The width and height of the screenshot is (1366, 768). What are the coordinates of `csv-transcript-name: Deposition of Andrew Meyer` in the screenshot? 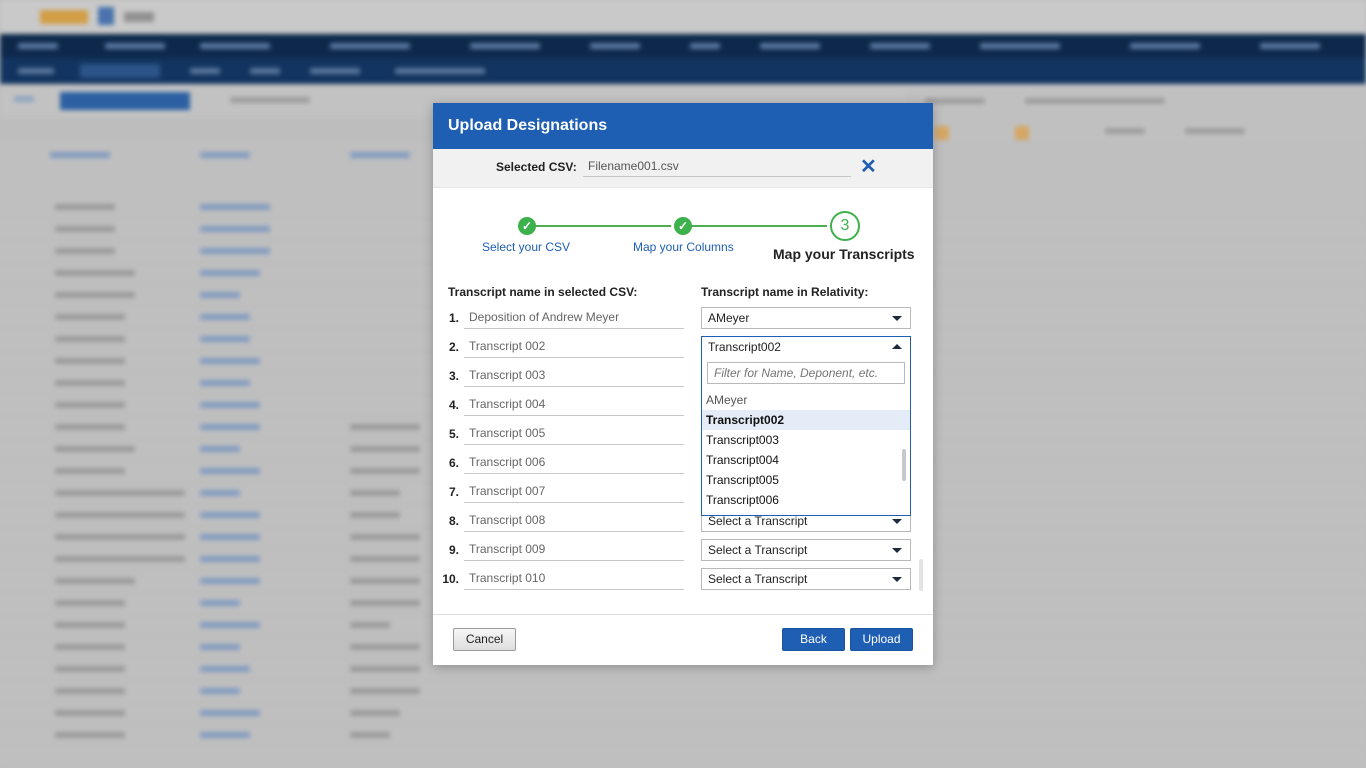 It's located at (574, 318).